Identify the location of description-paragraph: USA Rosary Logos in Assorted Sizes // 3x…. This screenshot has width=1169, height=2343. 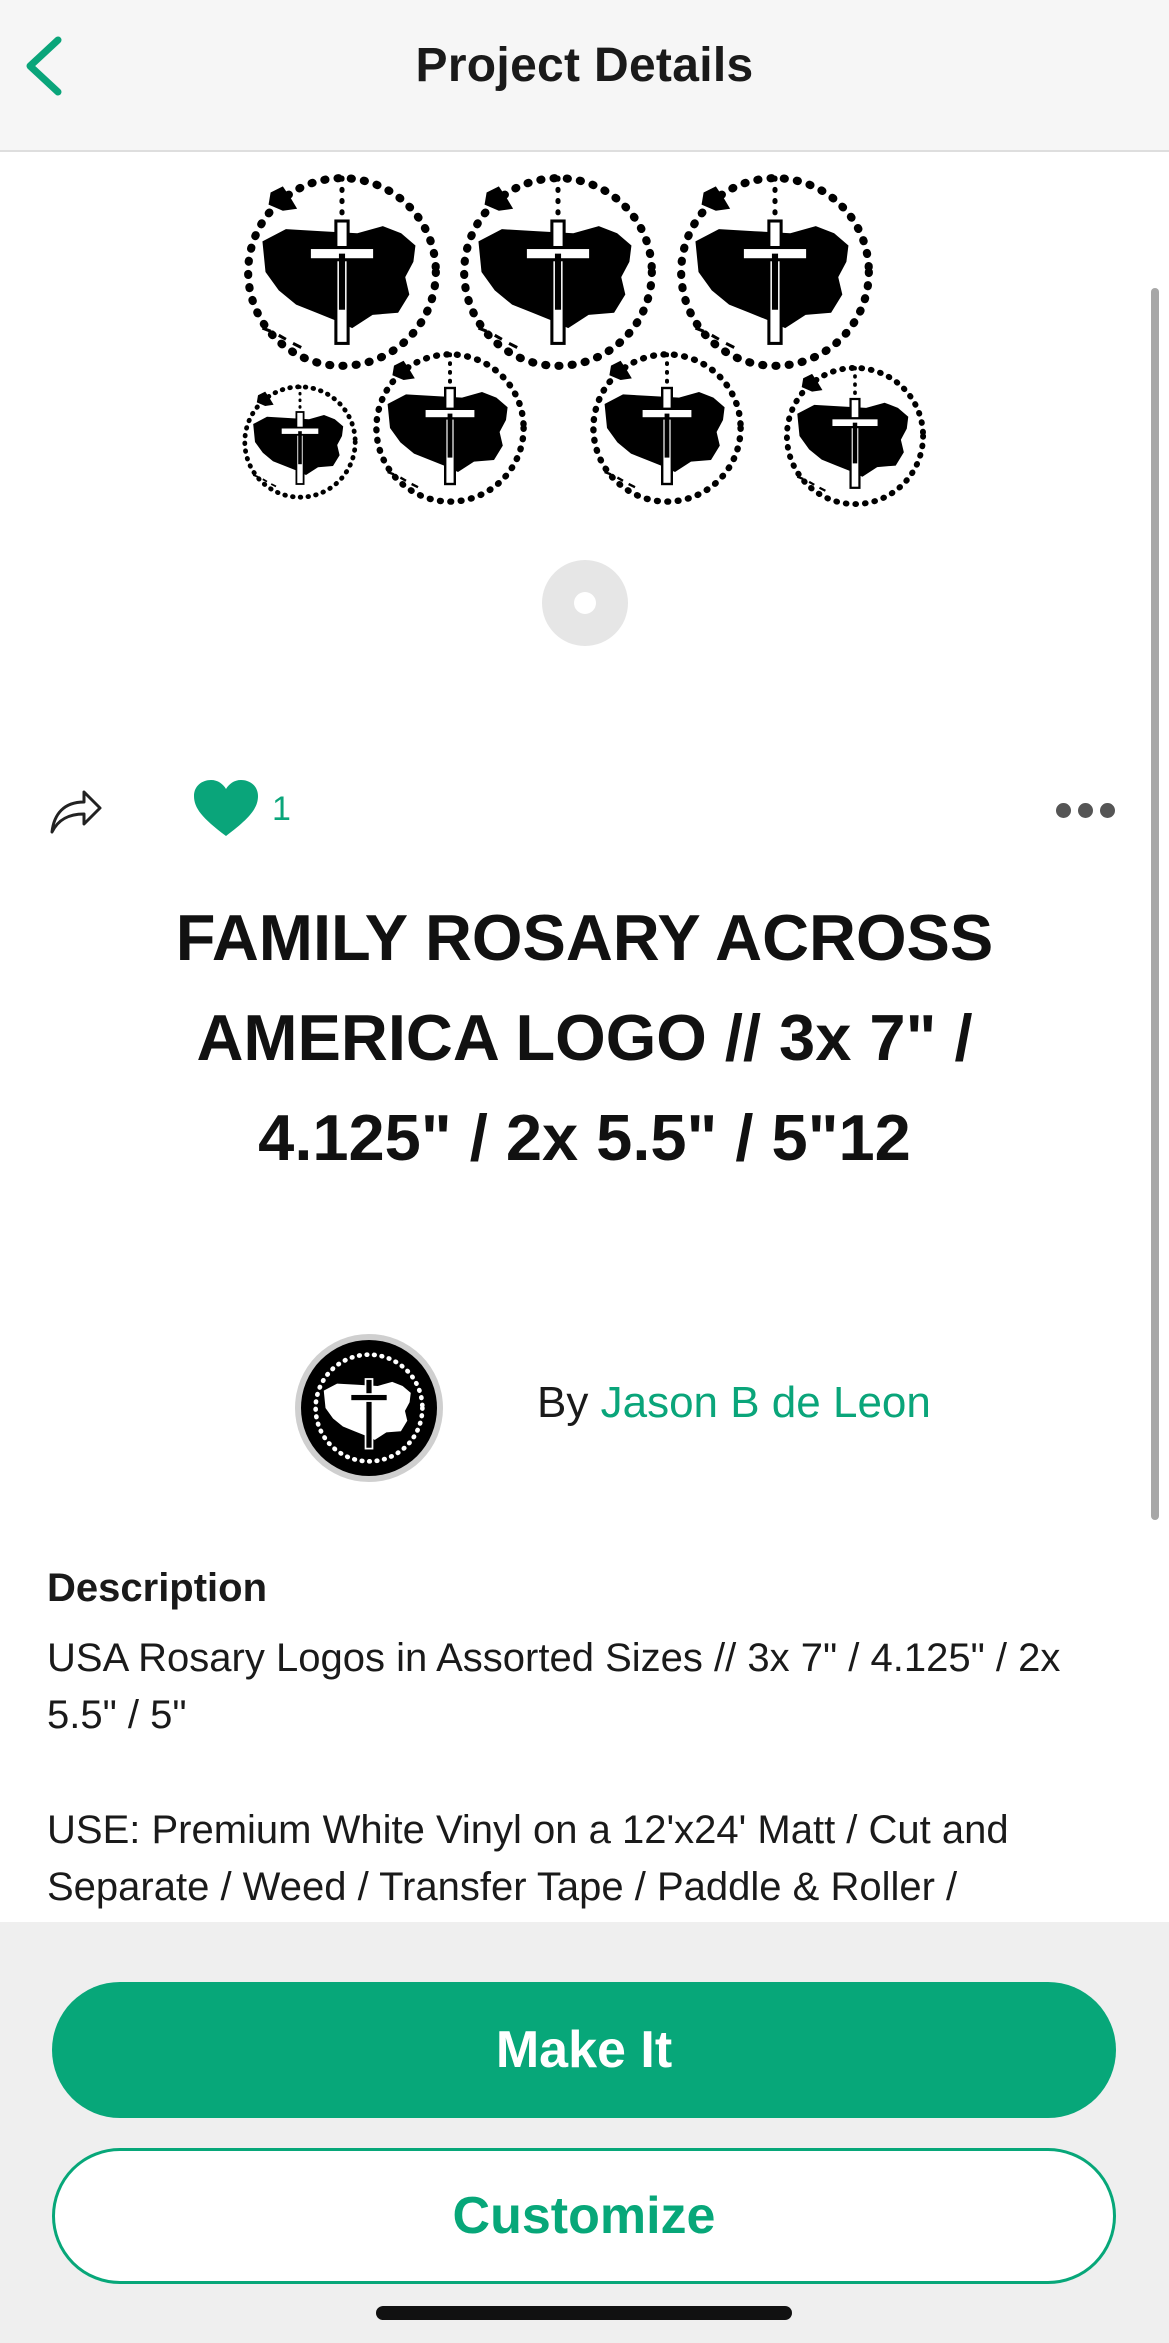
(554, 1686).